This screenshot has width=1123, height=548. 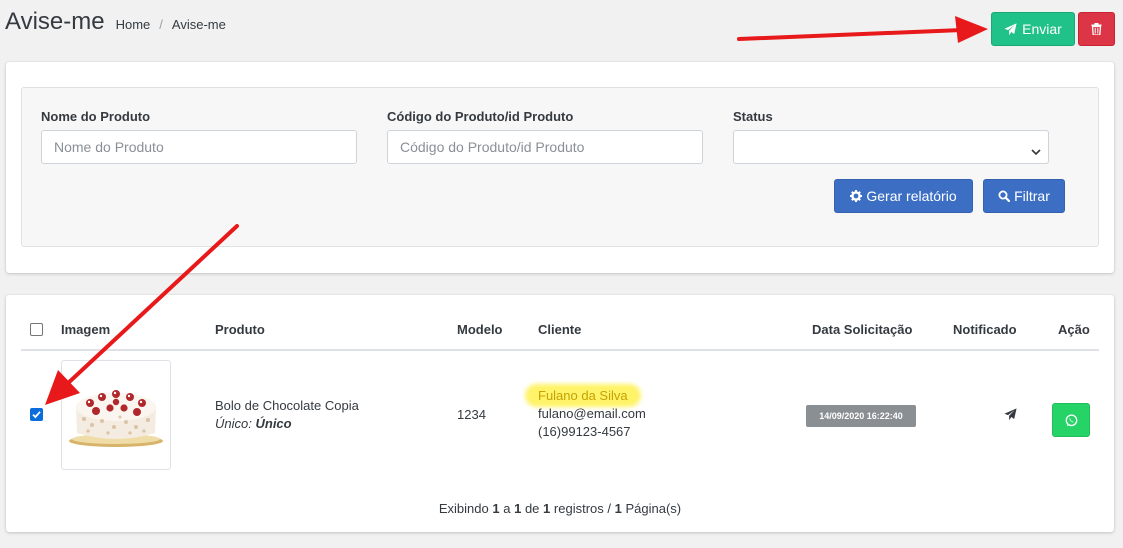 I want to click on filter-label: Filtrar, so click(x=1032, y=196).